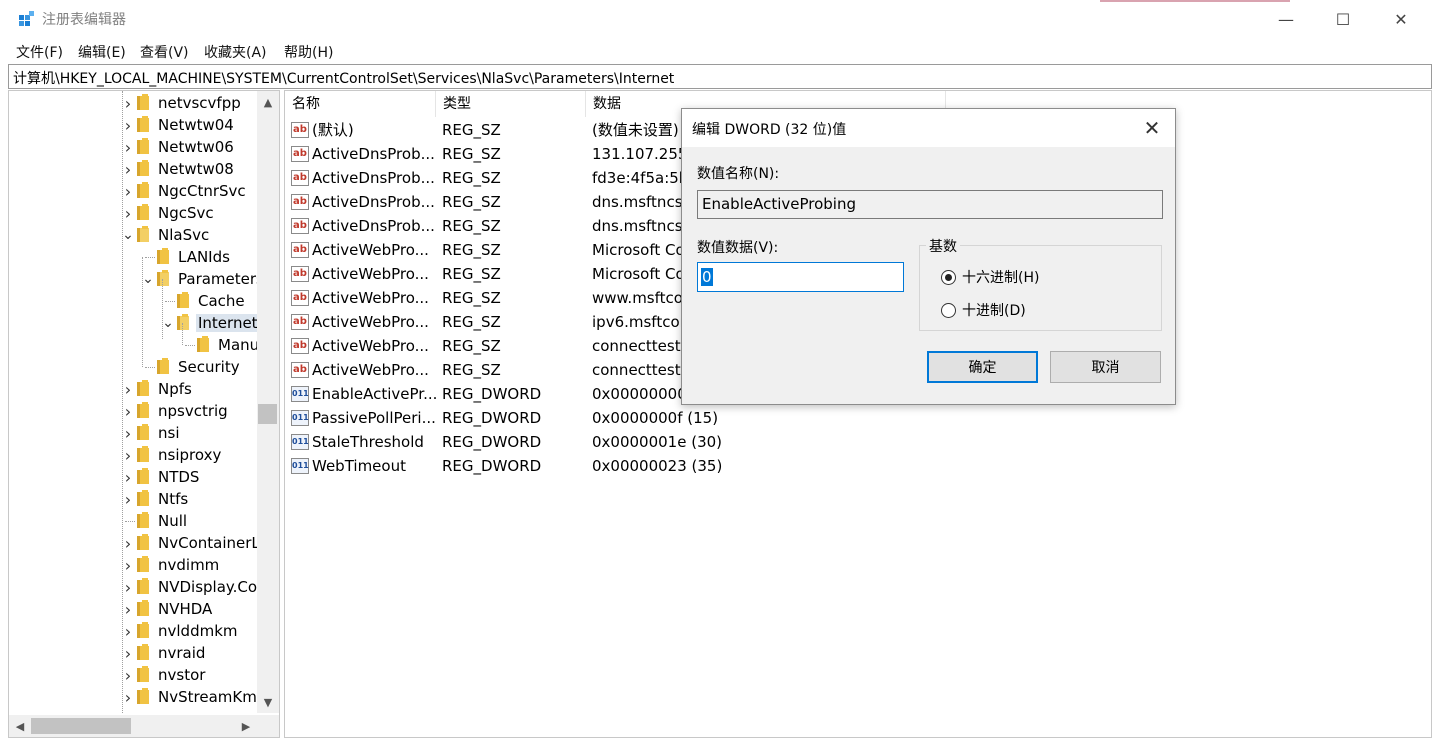 Image resolution: width=1440 pixels, height=747 pixels. What do you see at coordinates (175, 389) in the screenshot?
I see `tree-item-label: Npfs` at bounding box center [175, 389].